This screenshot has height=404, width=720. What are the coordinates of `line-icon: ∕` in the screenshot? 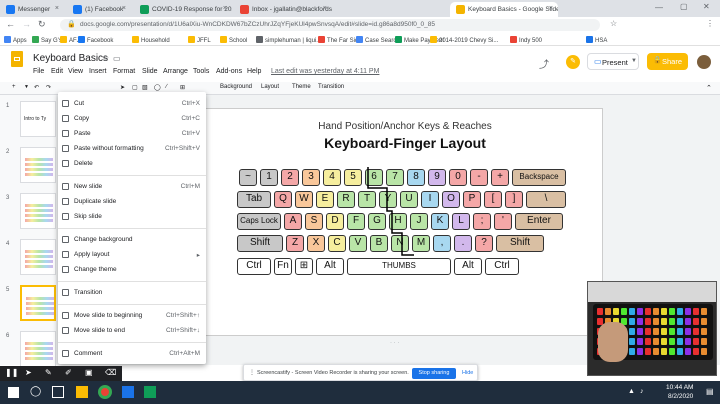 It's located at (166, 87).